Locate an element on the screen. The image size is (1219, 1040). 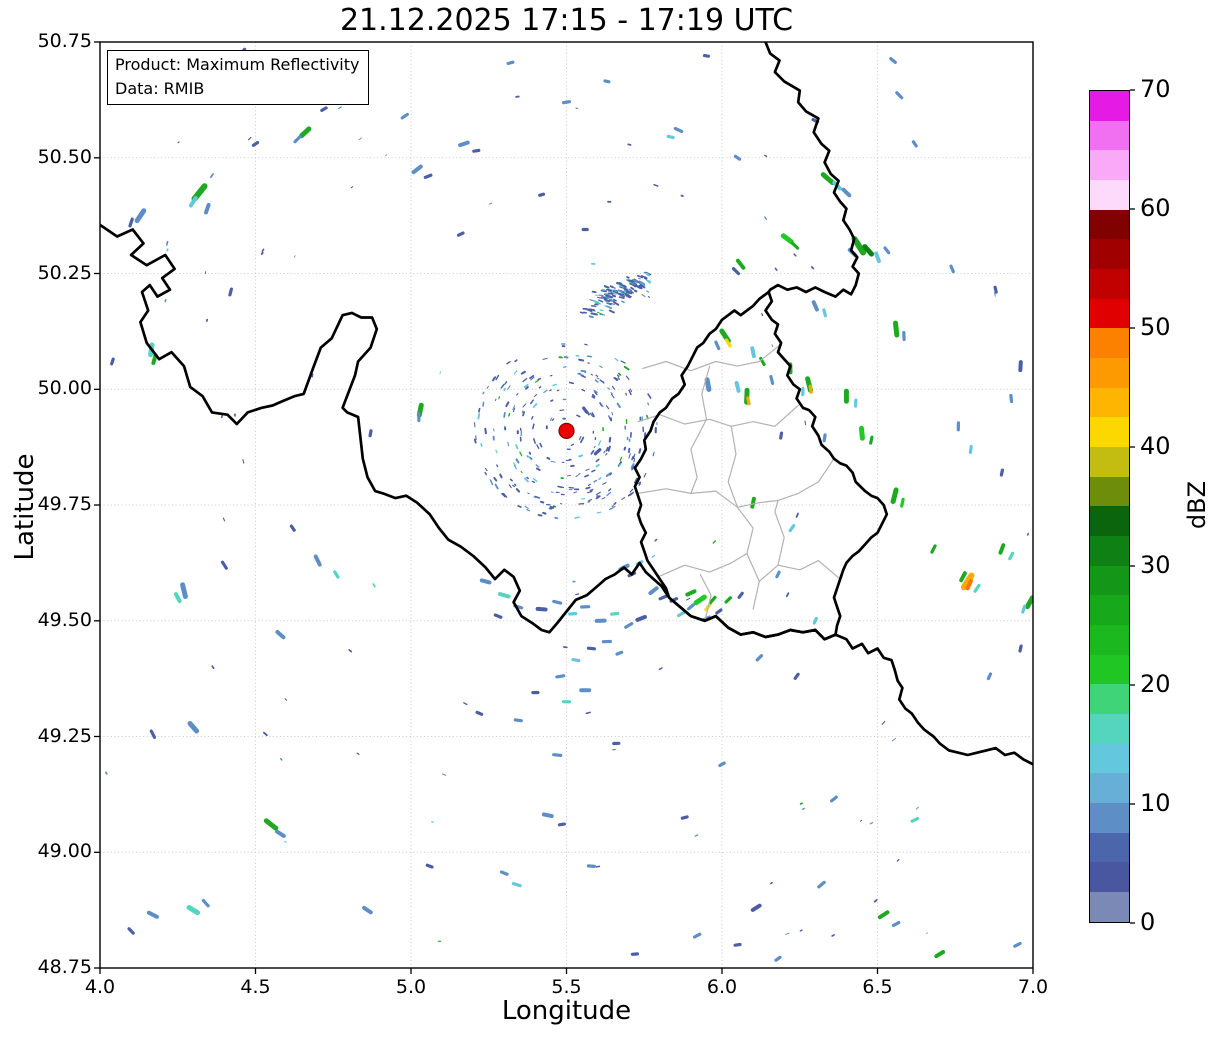
y-tick-label: 50.00 is located at coordinates (64, 388).